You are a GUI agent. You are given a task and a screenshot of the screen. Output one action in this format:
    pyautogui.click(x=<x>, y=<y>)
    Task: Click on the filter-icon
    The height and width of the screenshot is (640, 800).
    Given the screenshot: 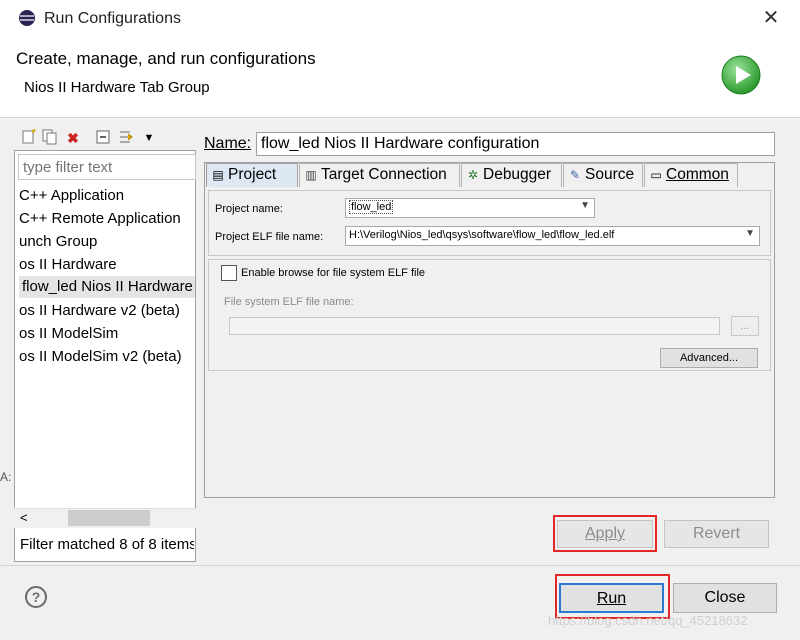 What is the action you would take?
    pyautogui.click(x=126, y=138)
    